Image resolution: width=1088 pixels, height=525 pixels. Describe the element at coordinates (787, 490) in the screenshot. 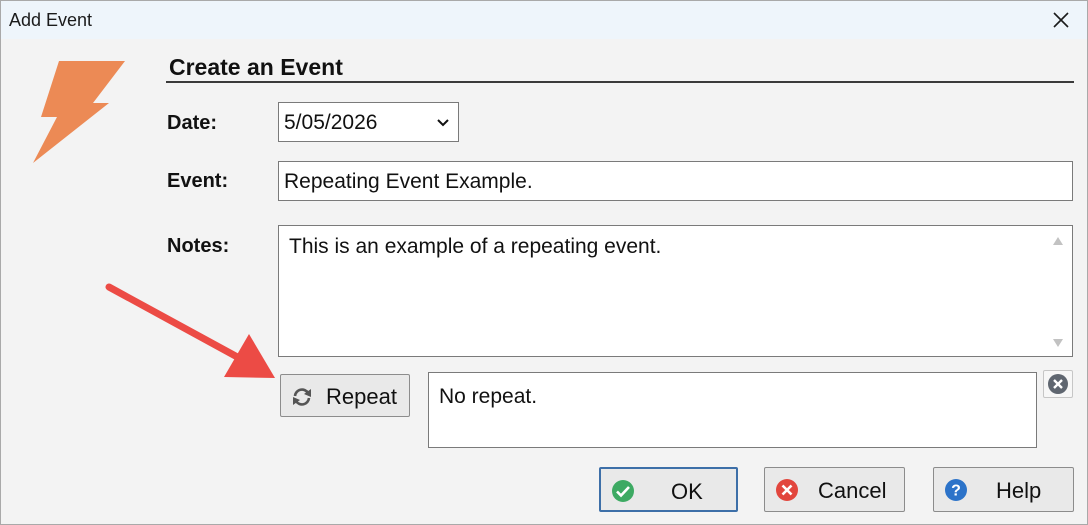

I see `cancel-circle-icon` at that location.